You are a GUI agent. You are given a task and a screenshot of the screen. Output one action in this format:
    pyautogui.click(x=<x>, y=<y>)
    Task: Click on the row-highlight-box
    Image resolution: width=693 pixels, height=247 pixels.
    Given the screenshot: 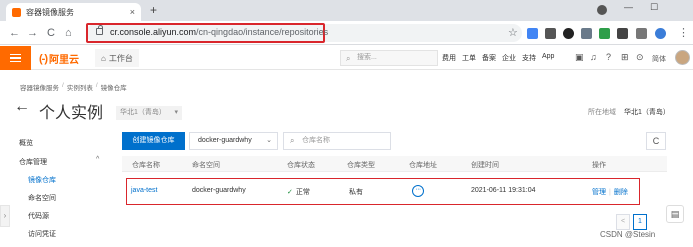 What is the action you would take?
    pyautogui.click(x=383, y=191)
    